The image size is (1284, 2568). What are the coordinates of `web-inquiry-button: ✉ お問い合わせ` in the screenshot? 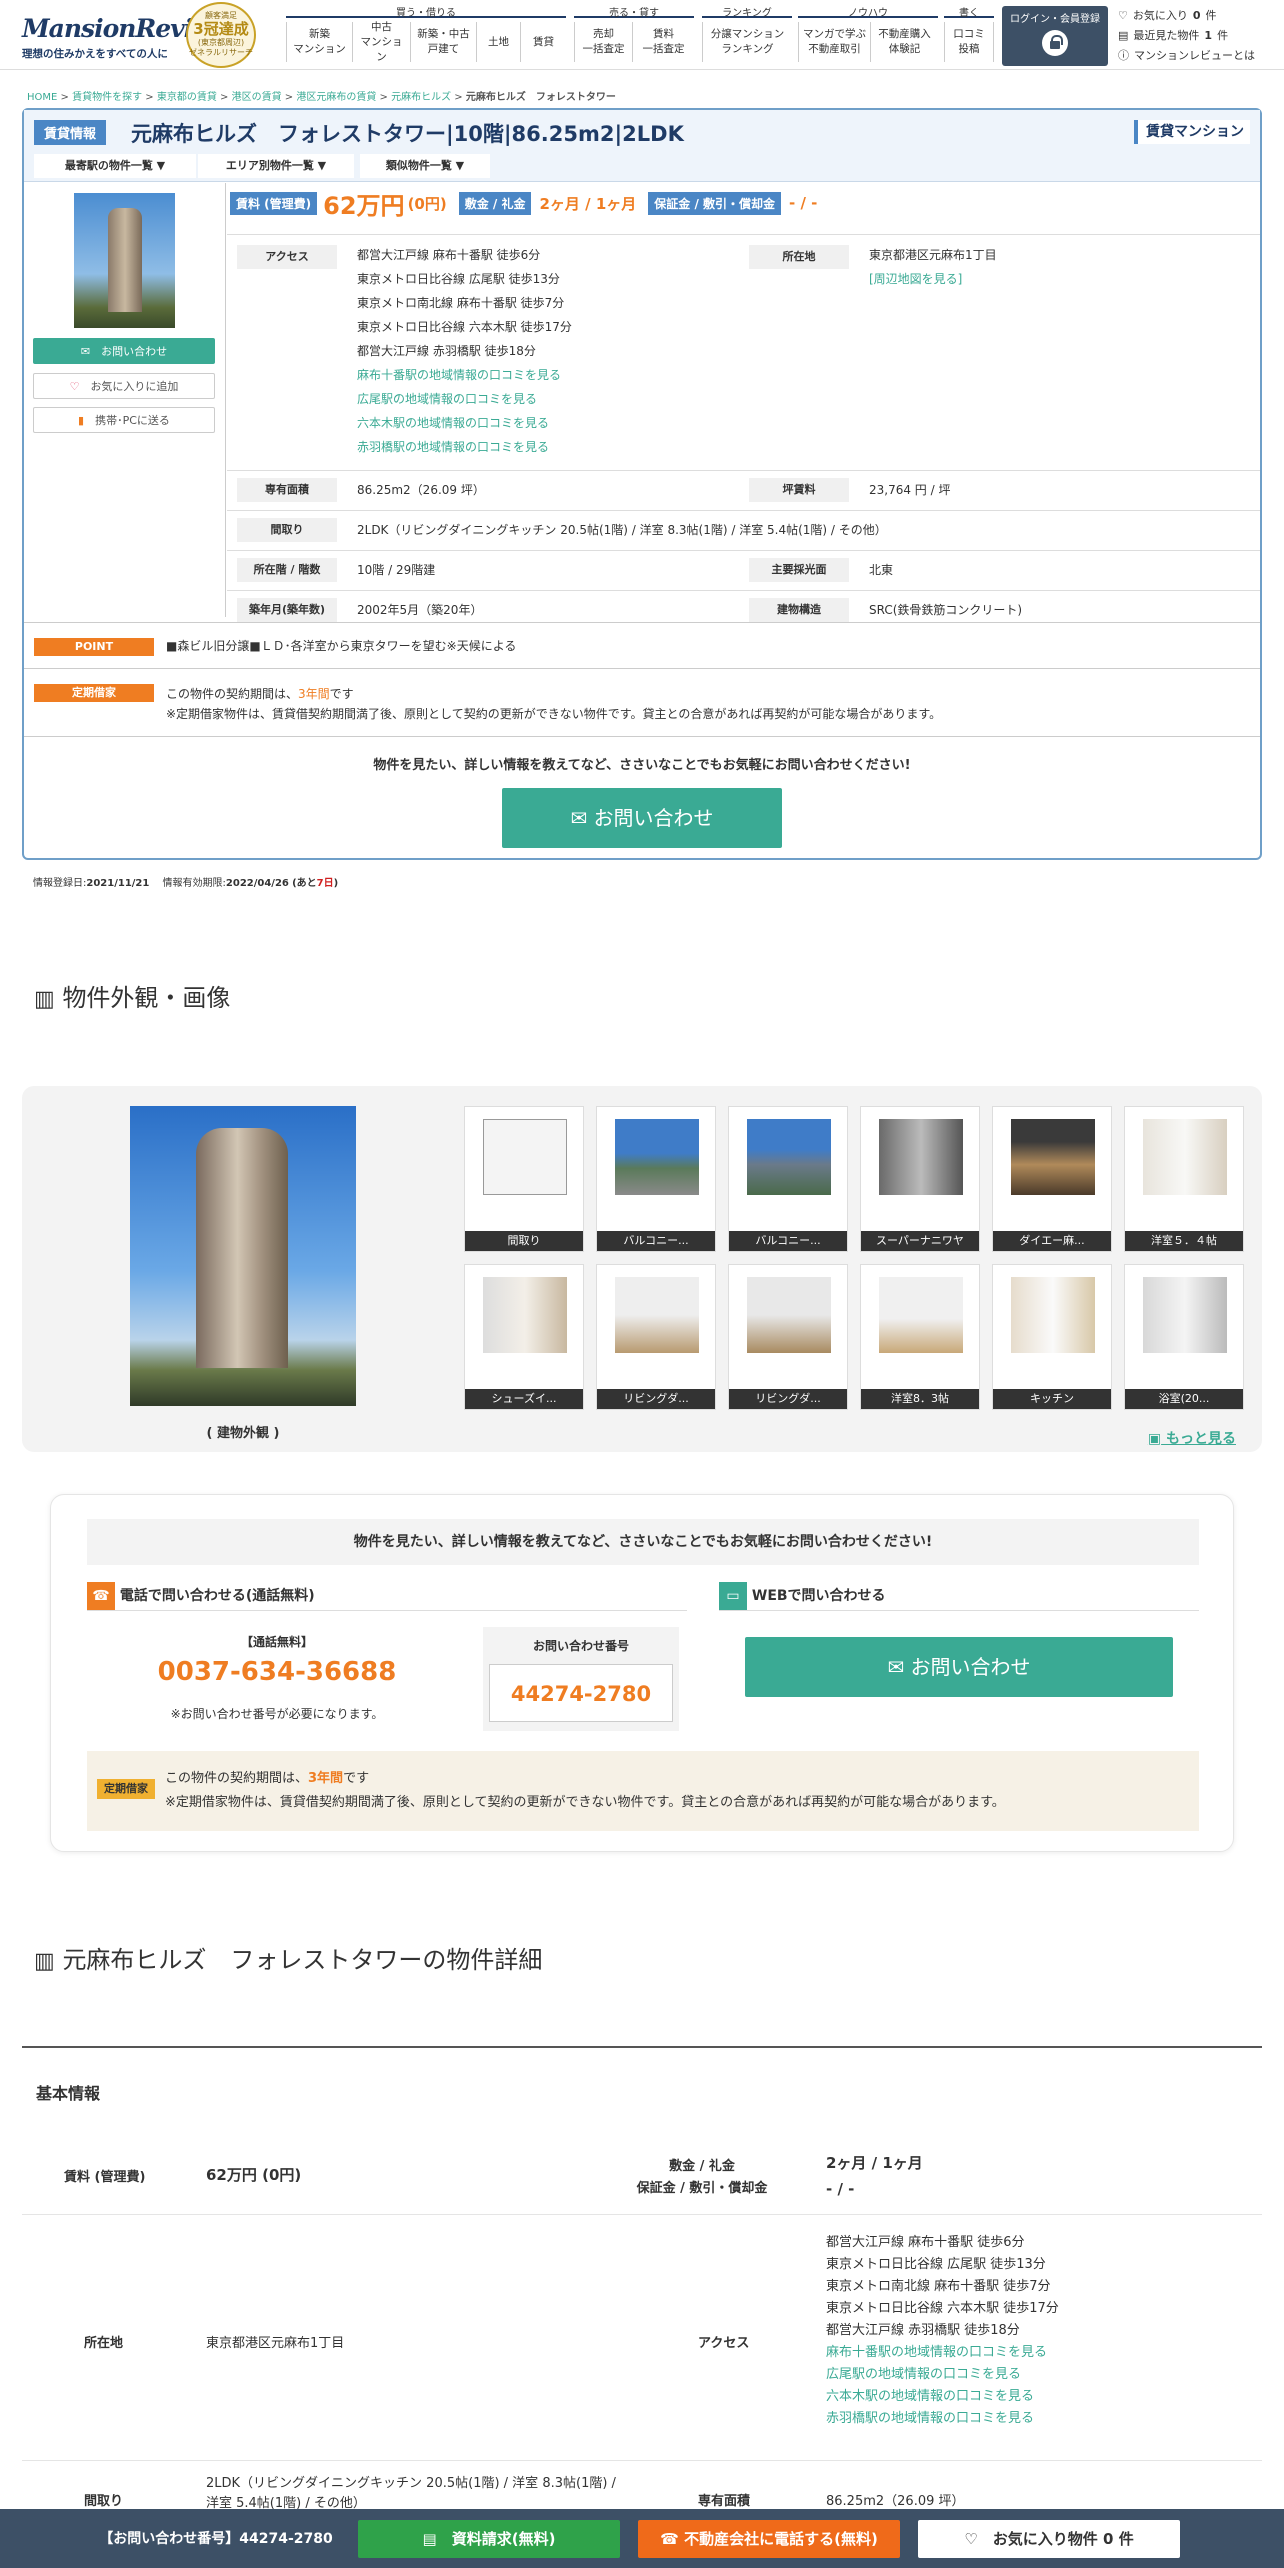 It's located at (959, 1667).